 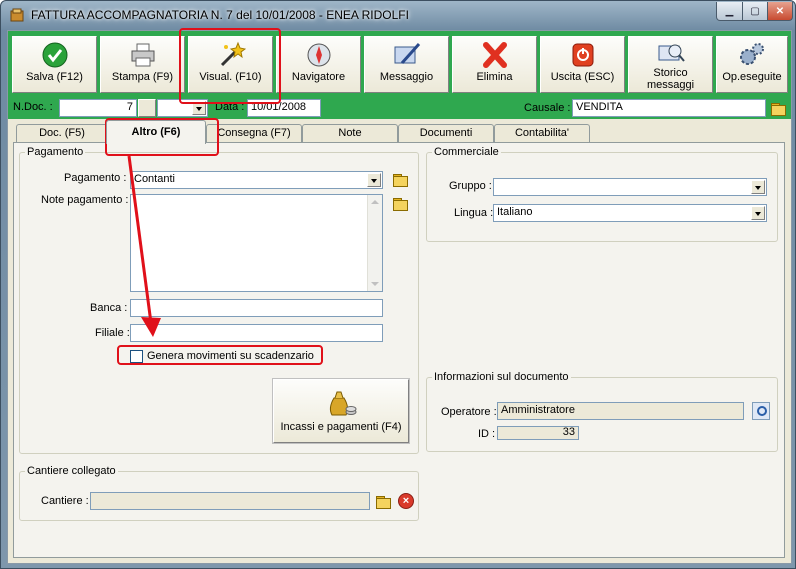 I want to click on tab-altro: Altro (F6), so click(x=156, y=132).